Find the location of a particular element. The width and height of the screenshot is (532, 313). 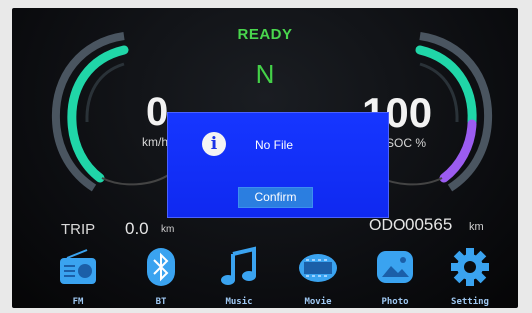

gear-icon is located at coordinates (470, 267).